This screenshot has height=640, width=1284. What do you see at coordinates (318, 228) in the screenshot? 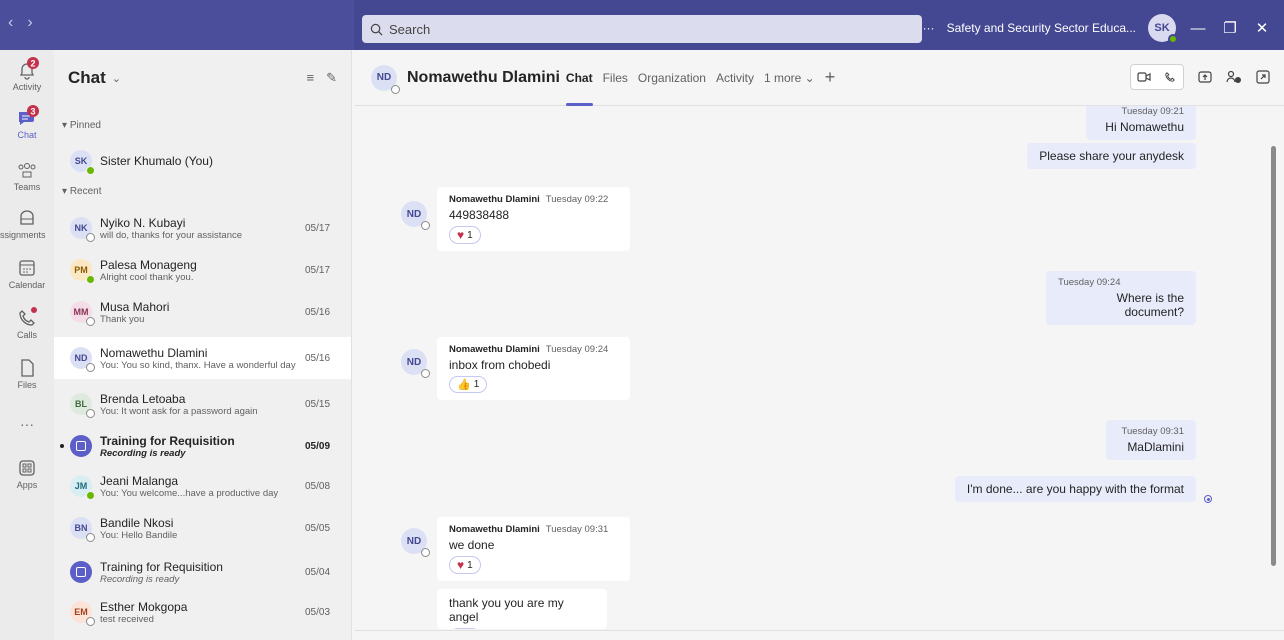
I see `chat-item-date: 05/17` at bounding box center [318, 228].